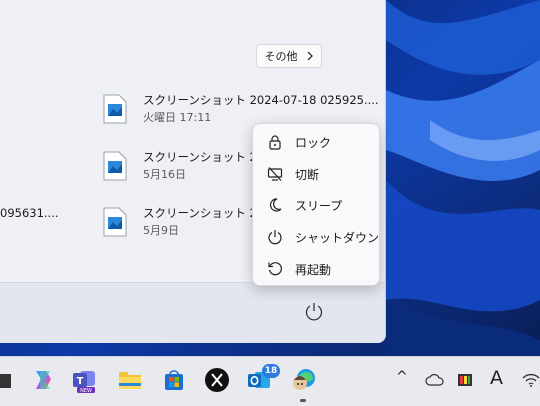 This screenshot has width=540, height=406. I want to click on notification-badge: 18, so click(271, 371).